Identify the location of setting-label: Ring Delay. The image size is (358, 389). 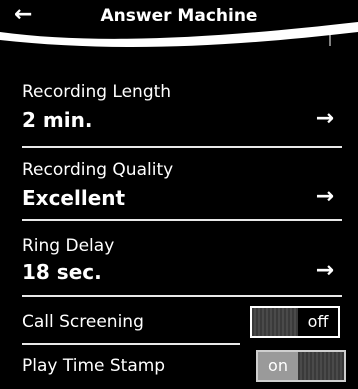
(68, 246).